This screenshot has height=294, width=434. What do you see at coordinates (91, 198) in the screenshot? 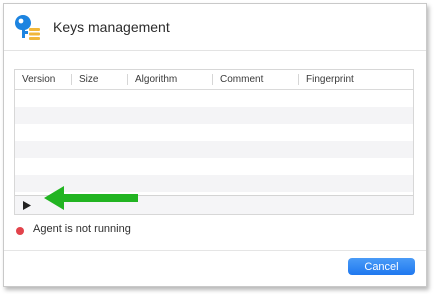
I see `green-arrow-left-icon` at bounding box center [91, 198].